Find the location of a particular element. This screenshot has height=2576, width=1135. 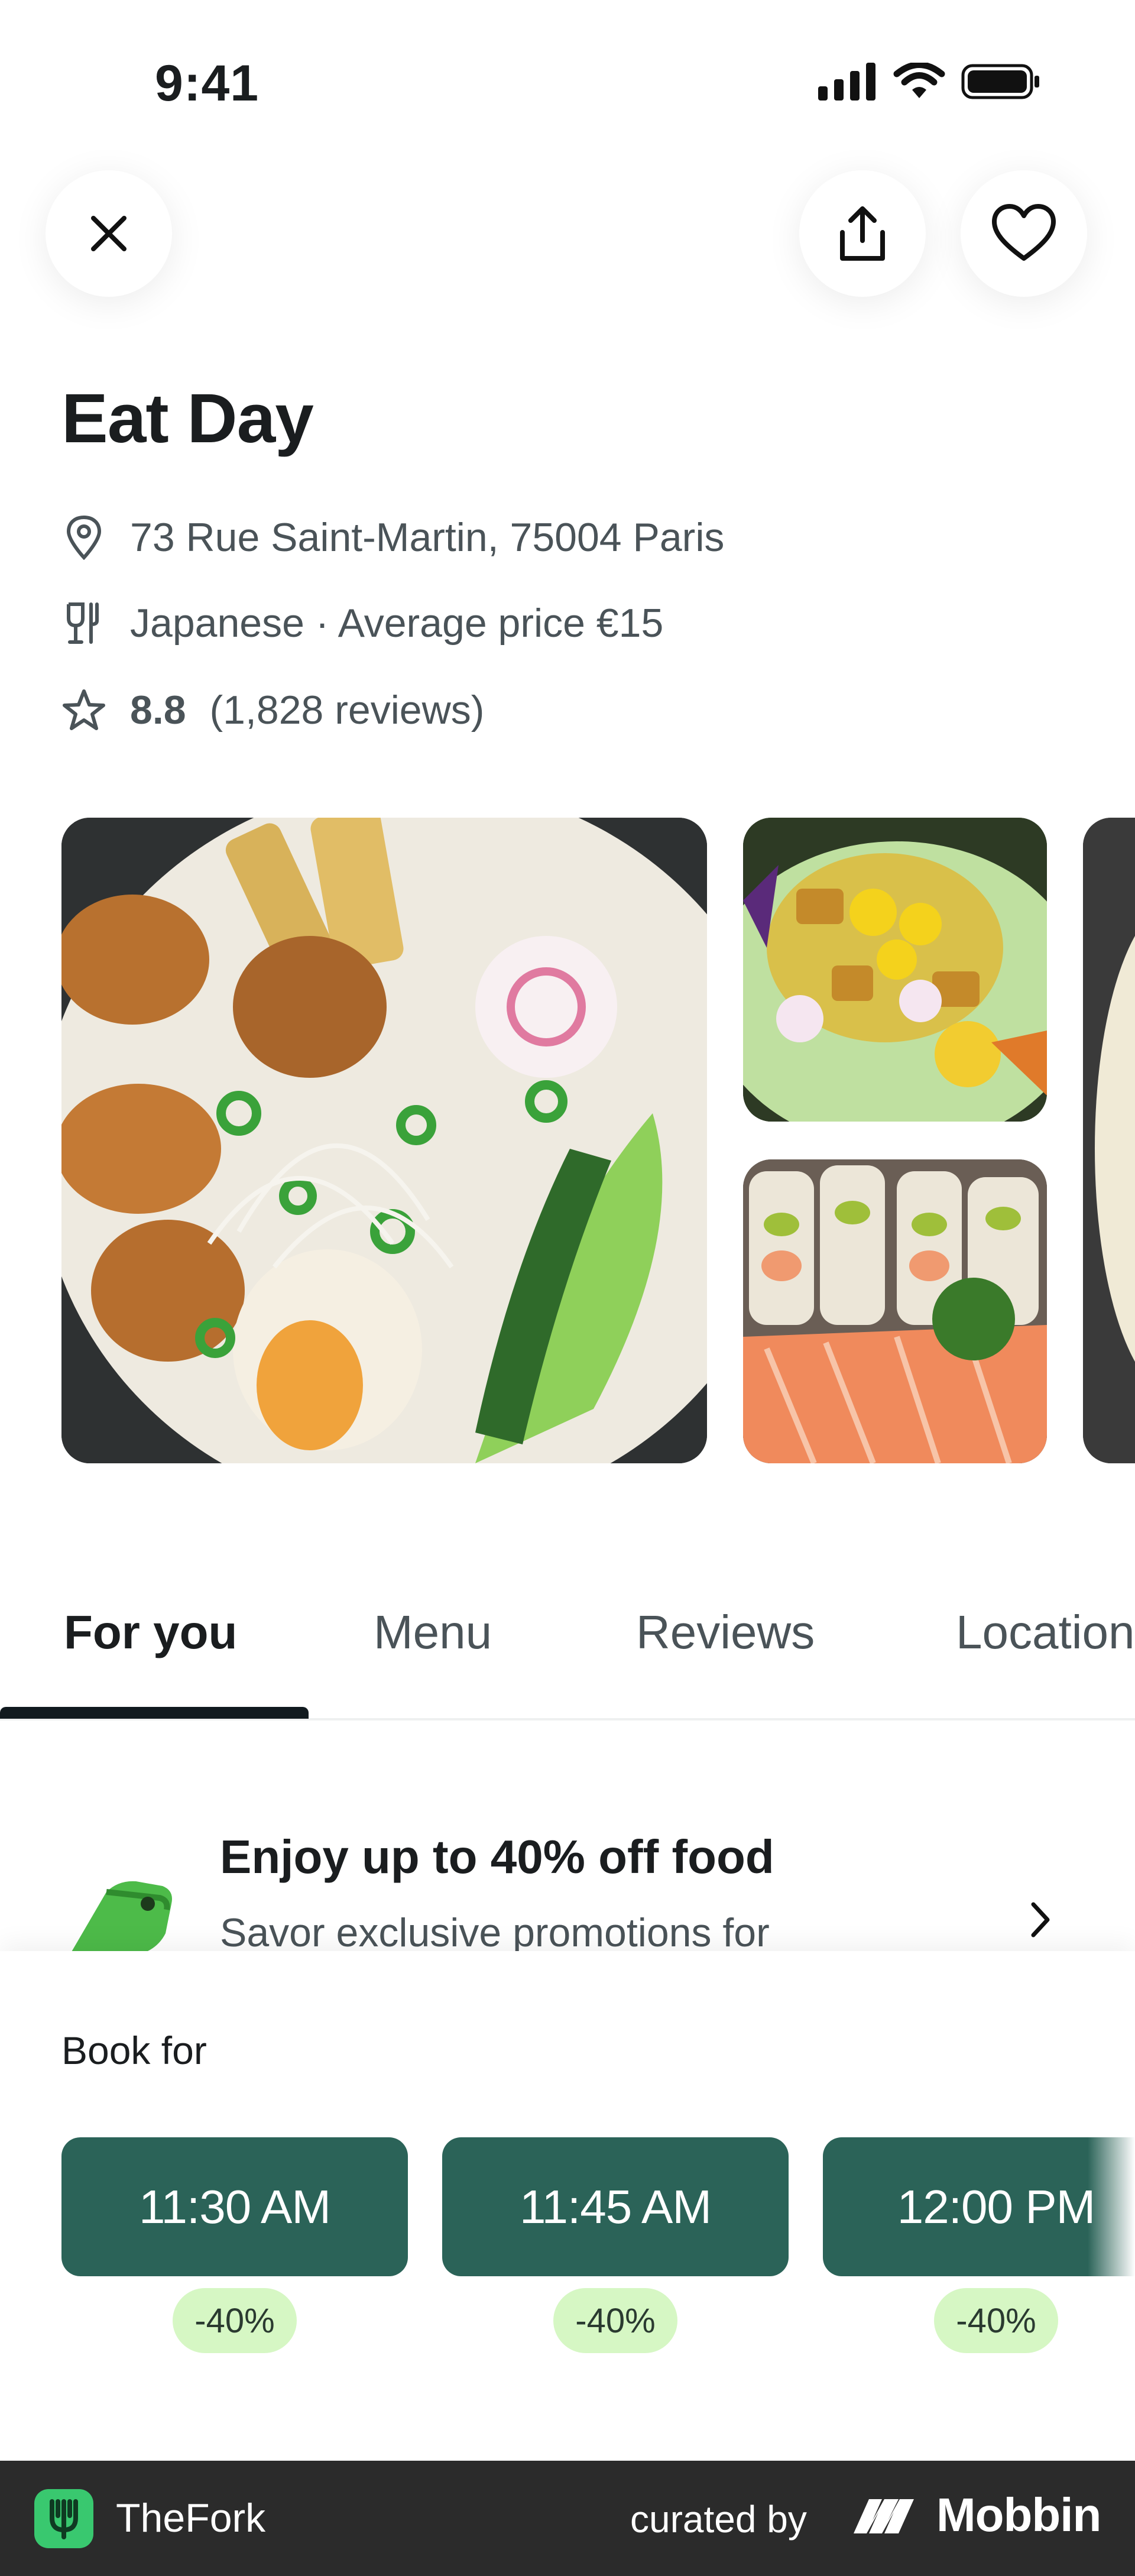

scroll-fade is located at coordinates (1112, 2206).